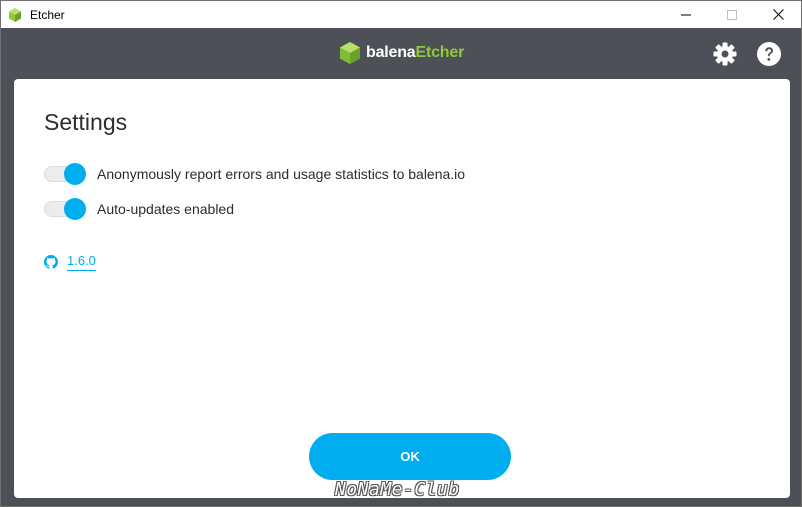 This screenshot has width=802, height=507. I want to click on github-icon, so click(51, 262).